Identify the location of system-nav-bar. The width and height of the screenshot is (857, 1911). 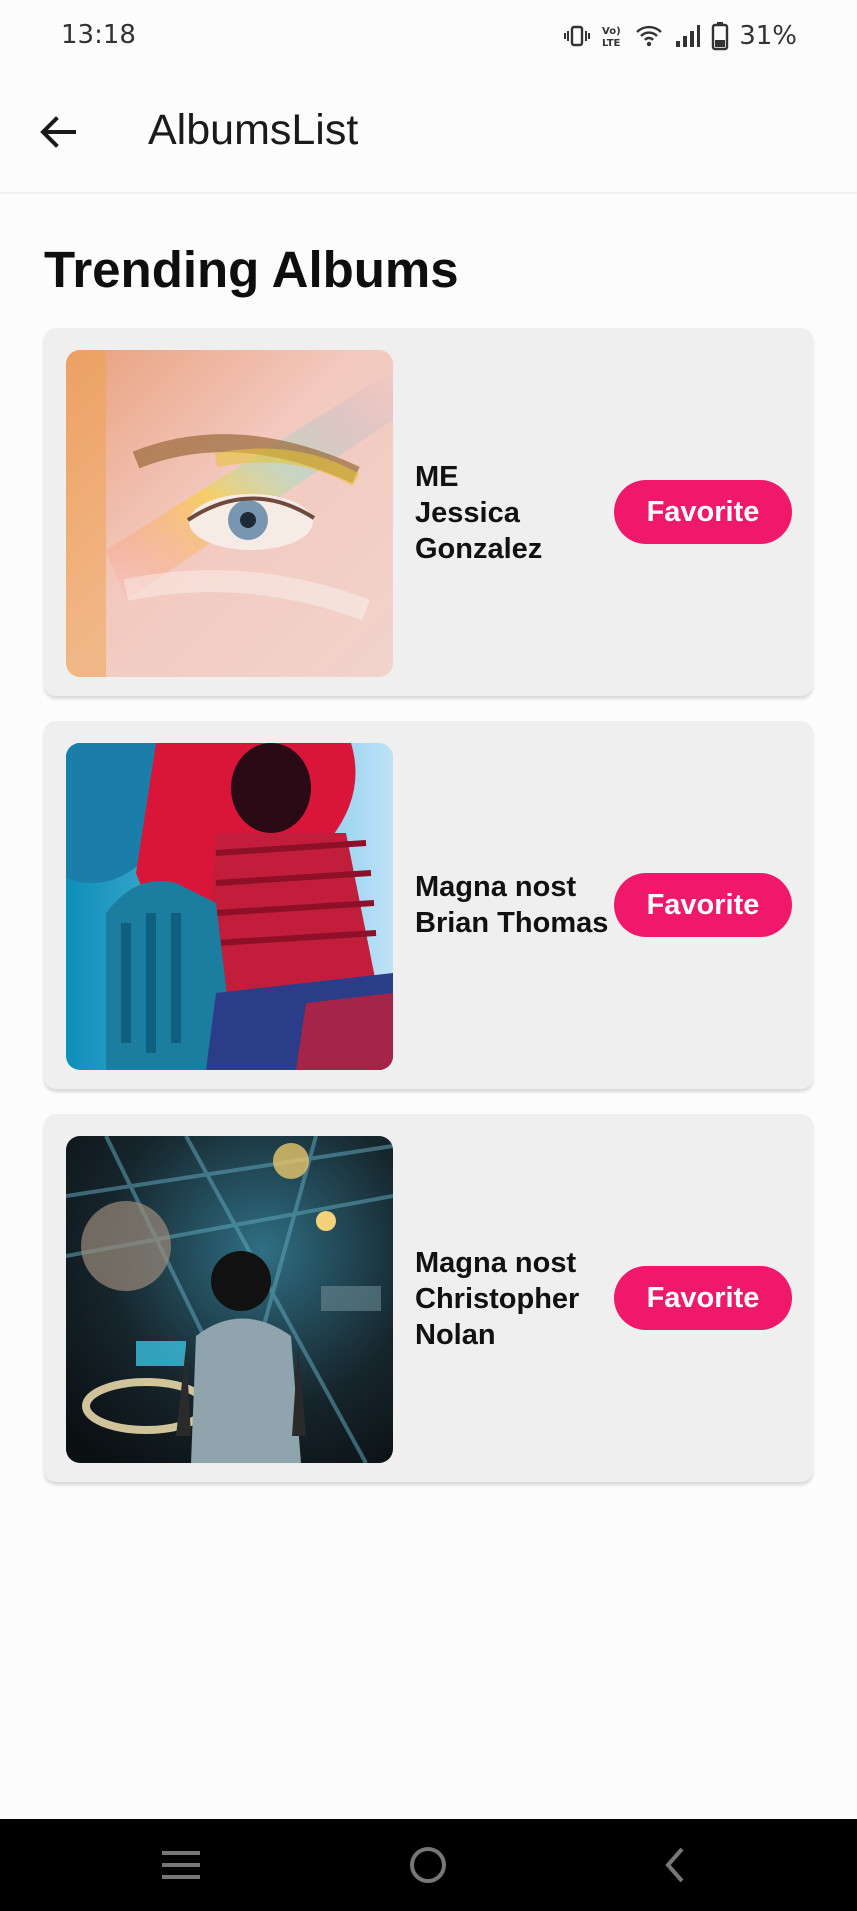
(428, 1865).